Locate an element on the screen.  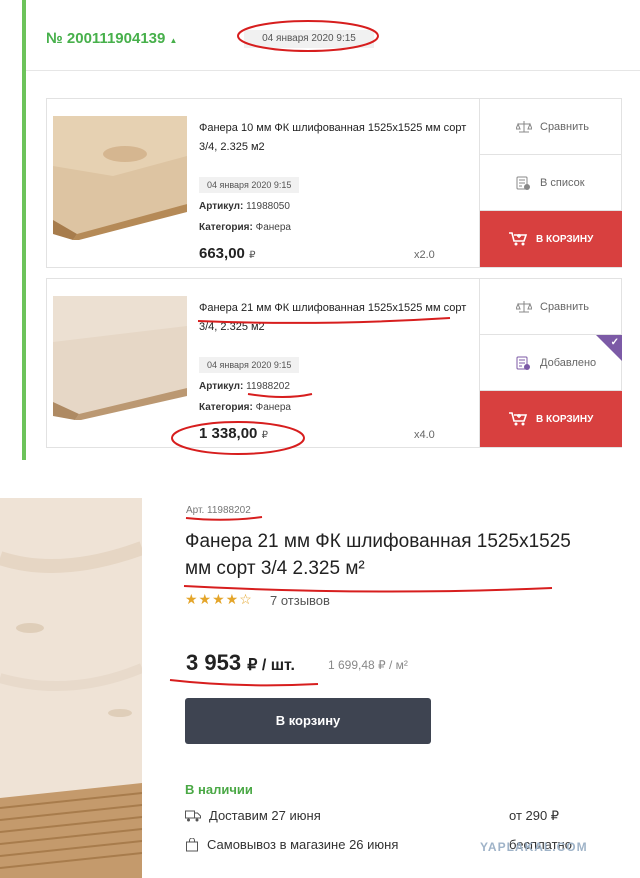
item-price: 663,00 ₽ is located at coordinates (227, 253).